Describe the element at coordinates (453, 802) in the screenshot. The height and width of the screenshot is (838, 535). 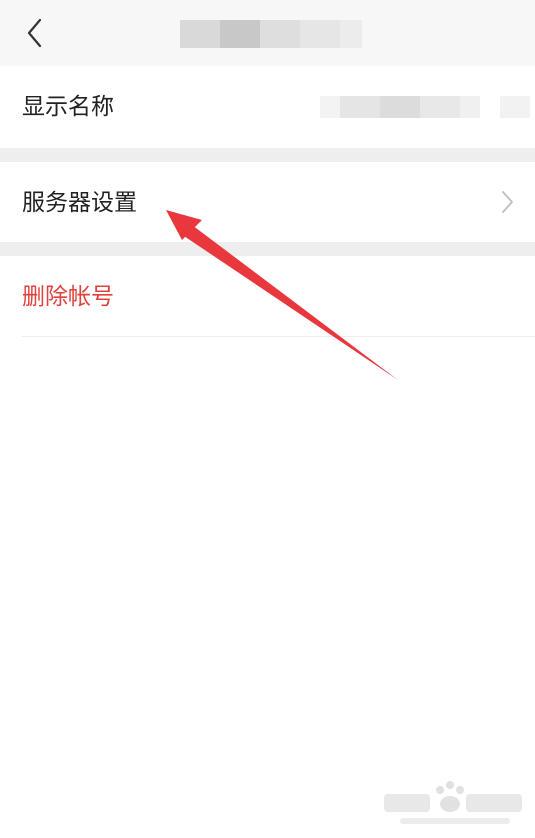
I see `watermark-logo-icon` at that location.